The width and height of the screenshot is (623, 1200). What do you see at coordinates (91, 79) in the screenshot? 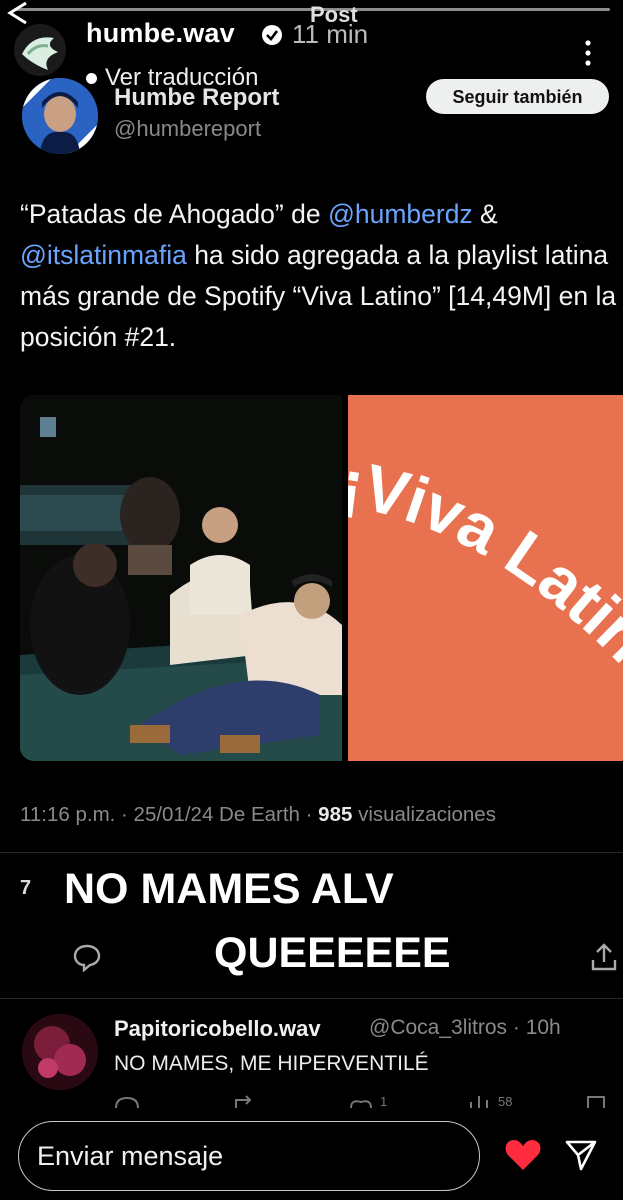
I see `translate-dot-icon` at bounding box center [91, 79].